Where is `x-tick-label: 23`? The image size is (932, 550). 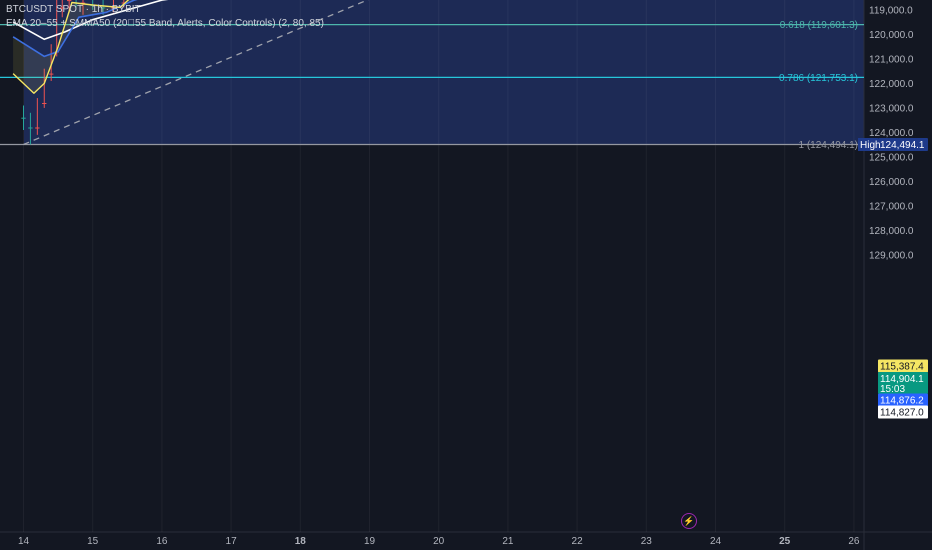 x-tick-label: 23 is located at coordinates (647, 541).